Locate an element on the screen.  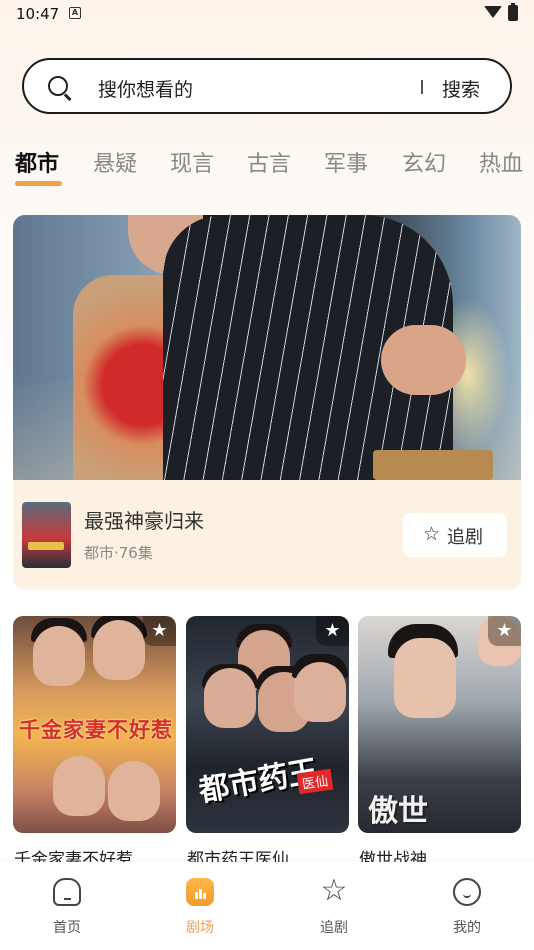
search-button: 搜索 is located at coordinates (461, 88).